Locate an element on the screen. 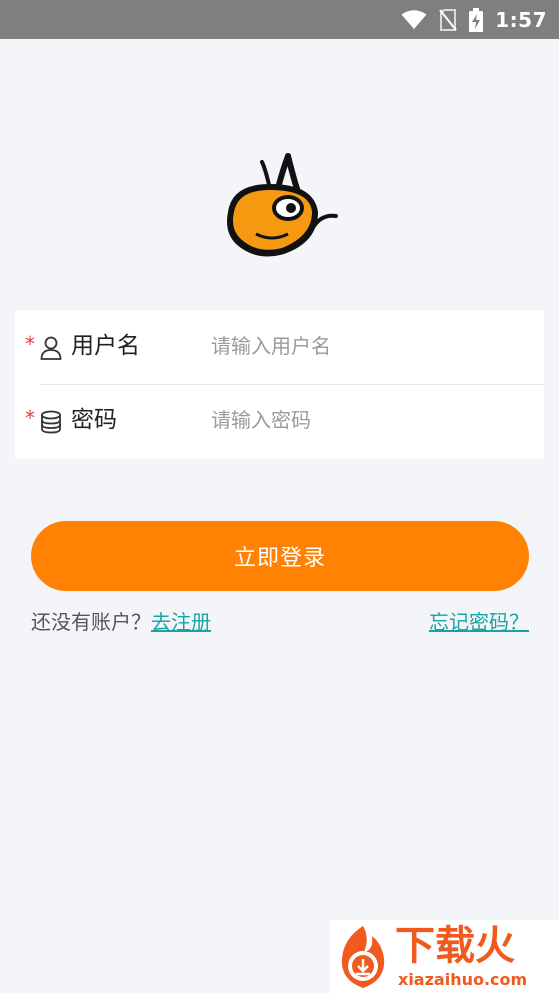 Image resolution: width=559 pixels, height=993 pixels. status-time: 1:57 is located at coordinates (521, 20).